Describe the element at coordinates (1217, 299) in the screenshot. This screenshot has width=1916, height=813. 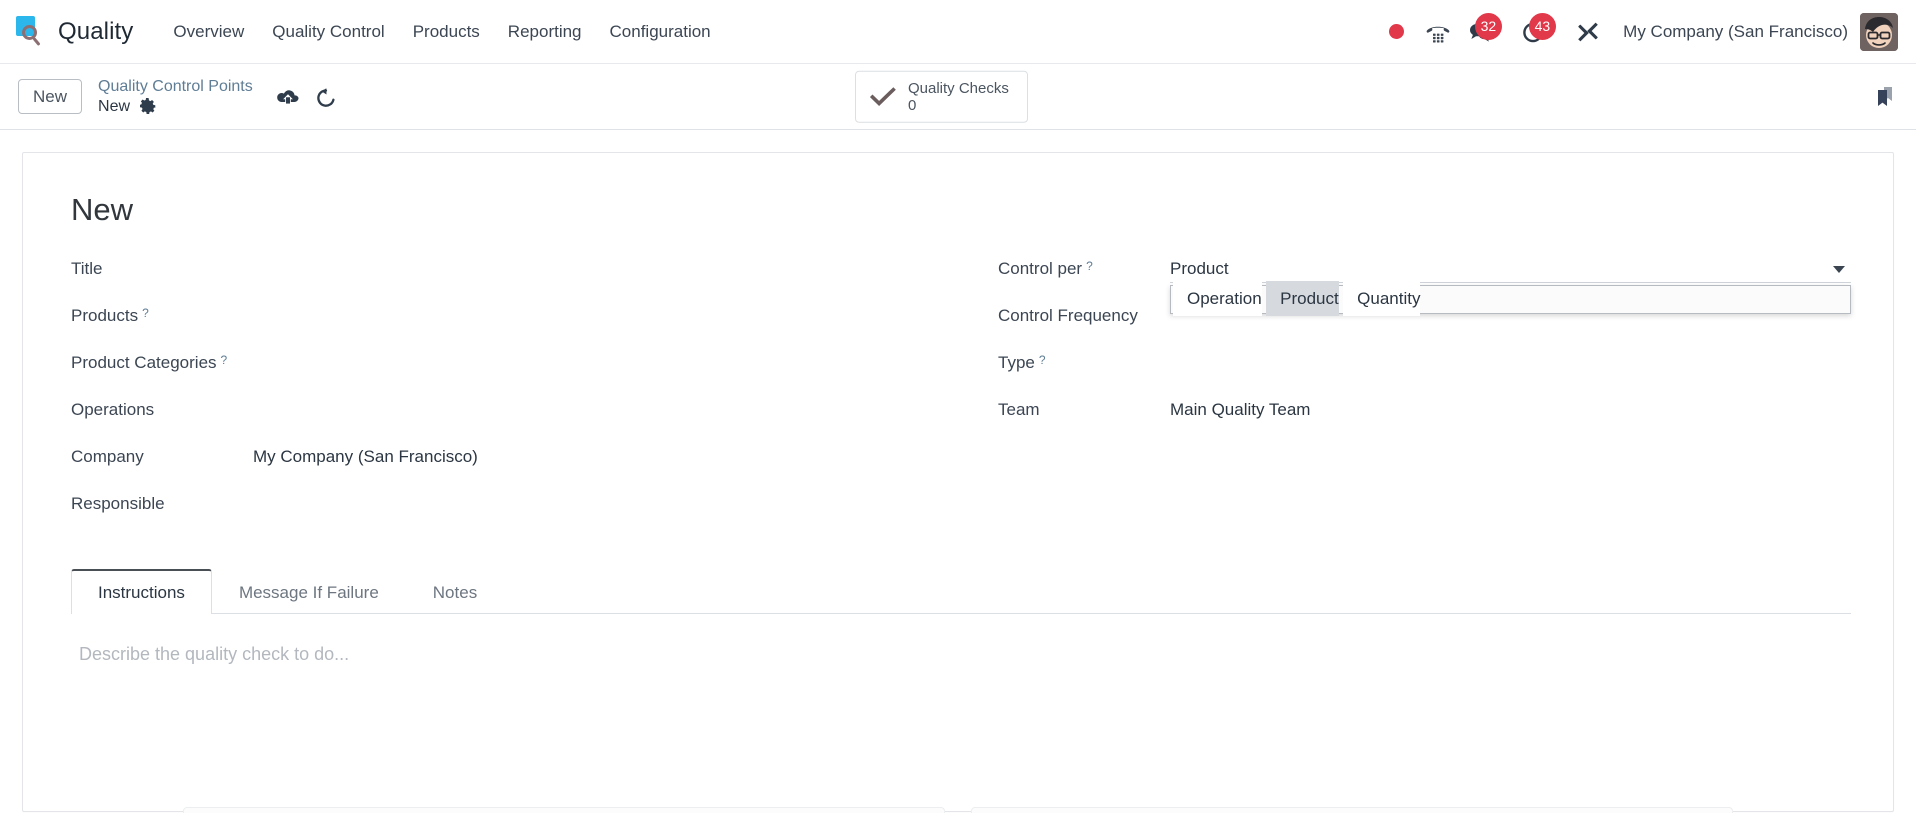
I see `dropdown-option-operation: Operation` at that location.